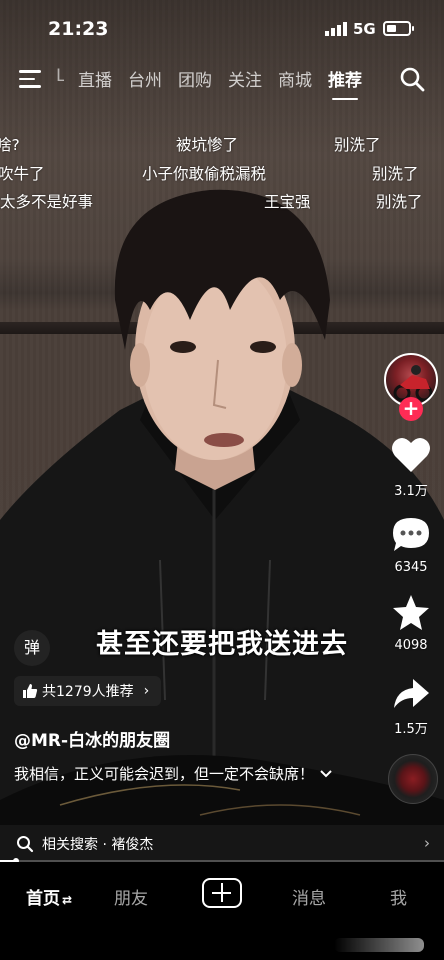  I want to click on danmaku-comment: 王宝强, so click(287, 202).